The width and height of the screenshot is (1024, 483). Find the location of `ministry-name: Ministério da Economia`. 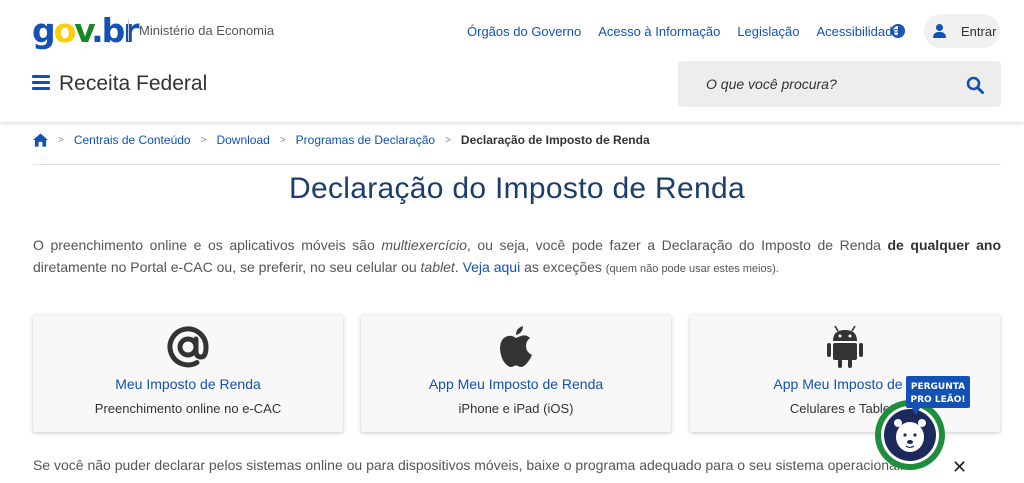

ministry-name: Ministério da Economia is located at coordinates (207, 30).